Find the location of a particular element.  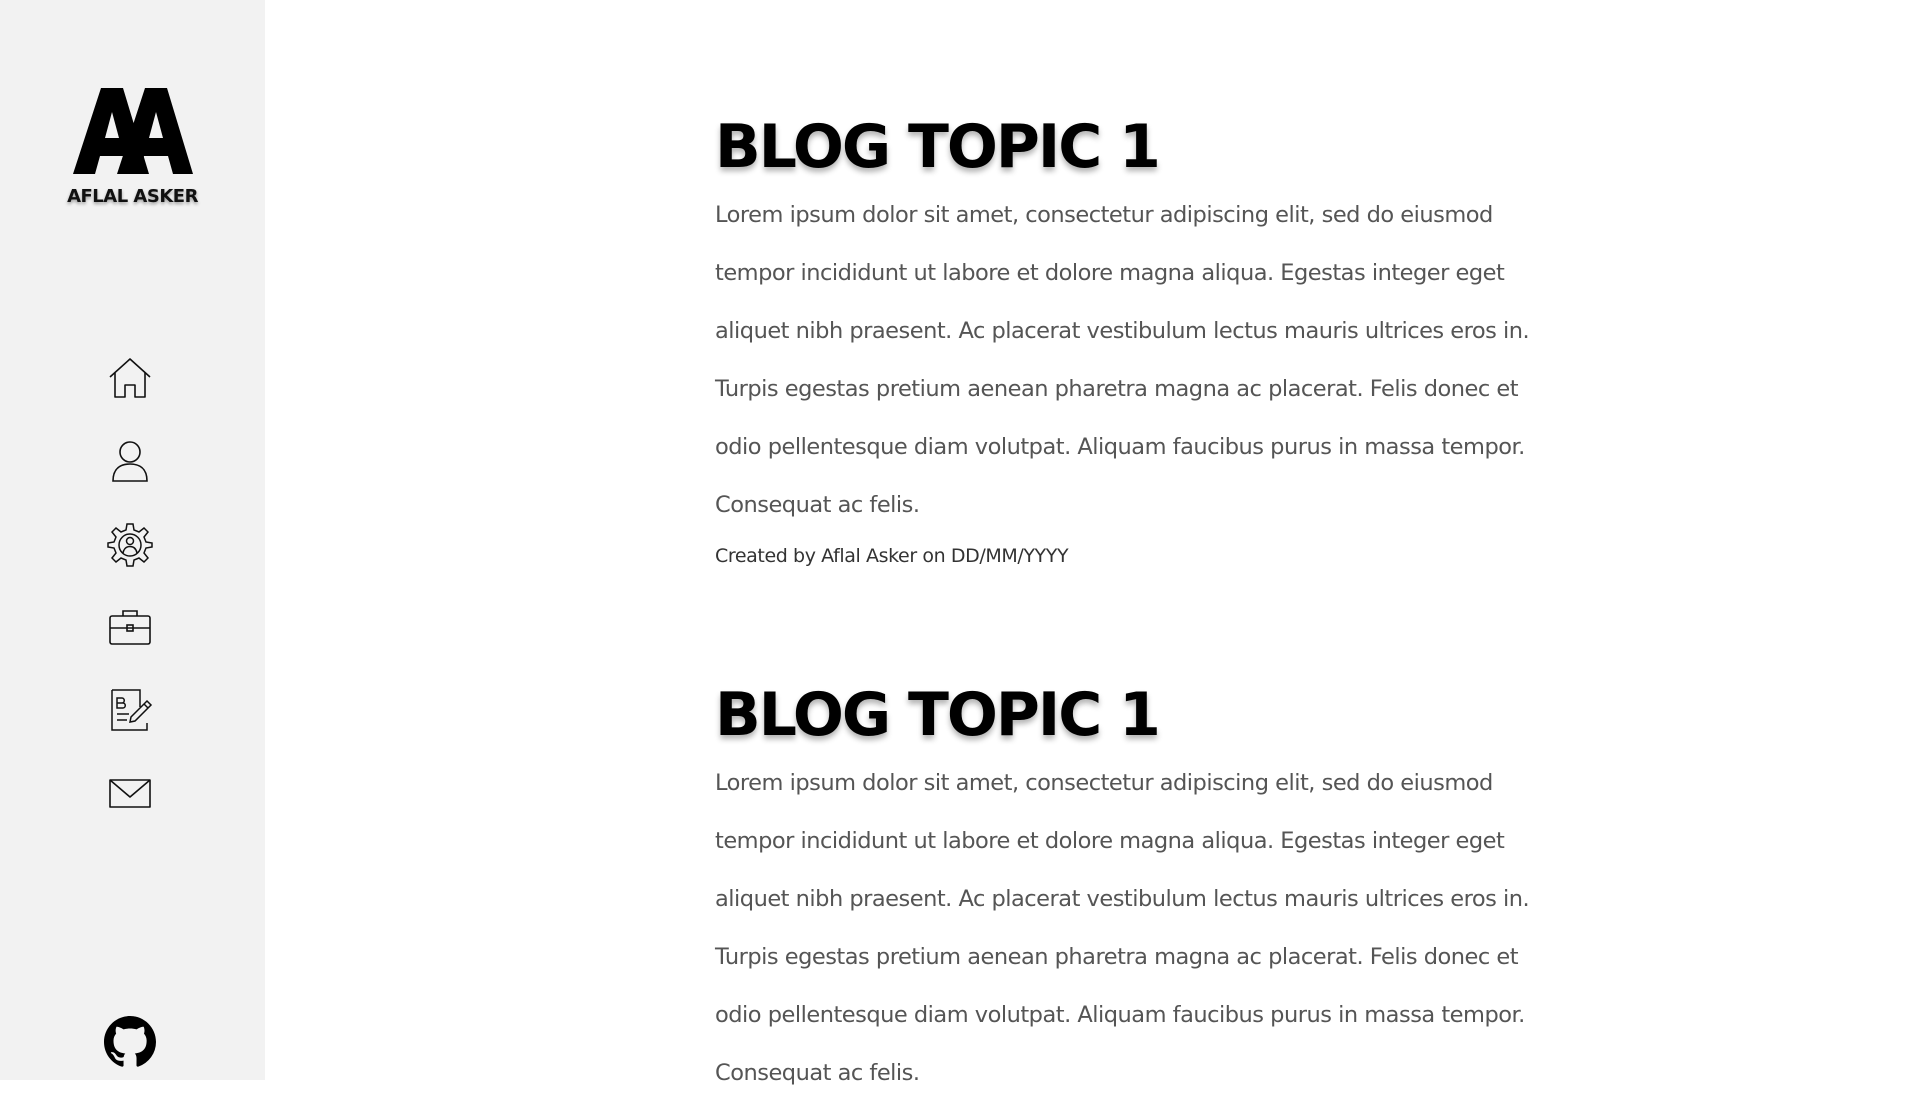

sidebar: AFLAL ASKER is located at coordinates (132, 540).